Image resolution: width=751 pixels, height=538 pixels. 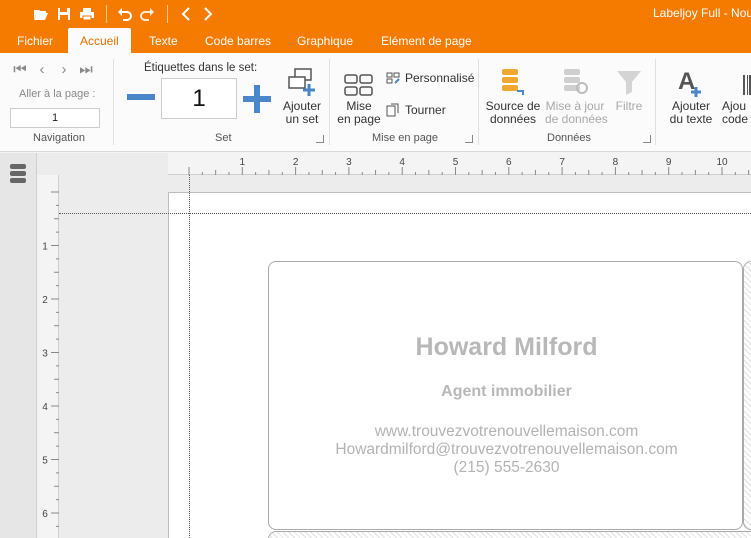 I want to click on page-setup-label-2: en page, so click(x=359, y=119).